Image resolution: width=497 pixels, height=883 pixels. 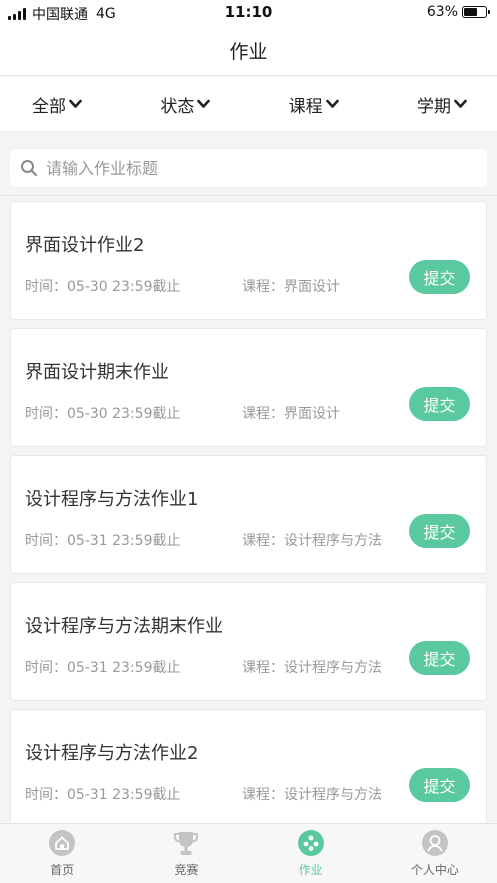 I want to click on filter-label: 全部, so click(x=49, y=106).